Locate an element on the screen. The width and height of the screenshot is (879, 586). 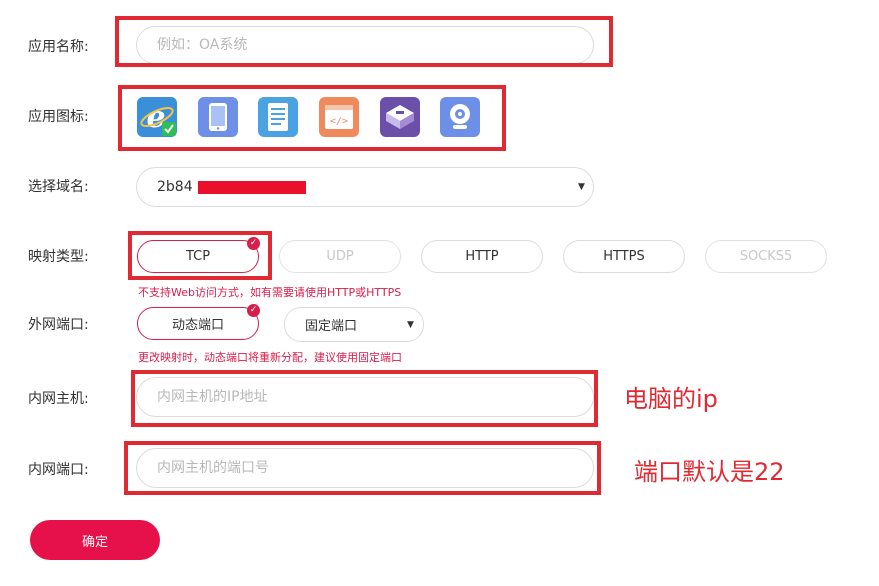
option-label: 动态端口 is located at coordinates (197, 325).